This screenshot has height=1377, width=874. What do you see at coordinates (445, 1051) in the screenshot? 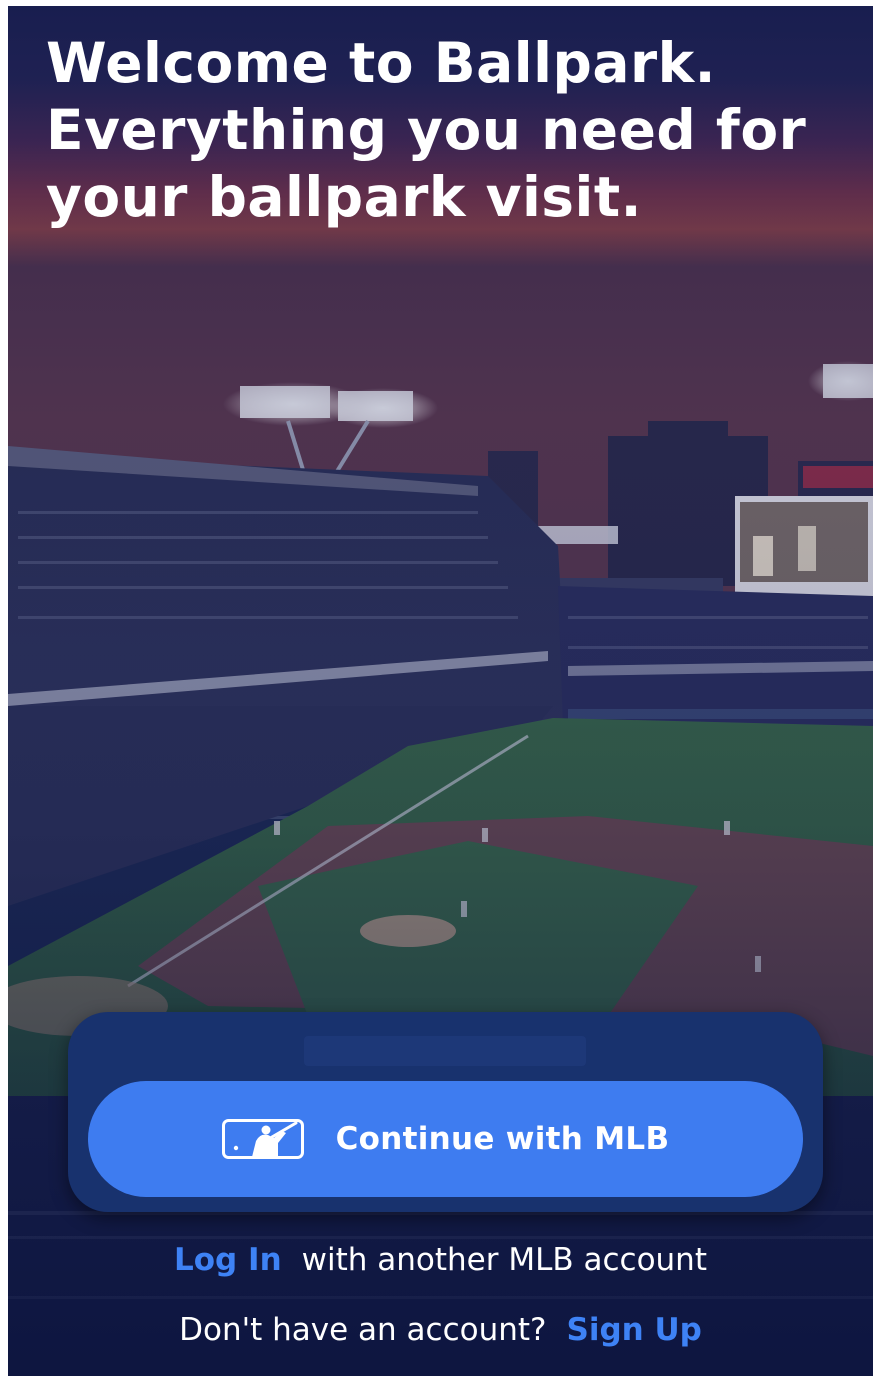
I see `card-placeholder-bar` at bounding box center [445, 1051].